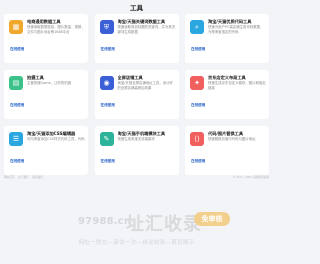 This screenshot has height=264, width=320. I want to click on footer-links: 网站首页 关于我们 联系我们, so click(25, 177).